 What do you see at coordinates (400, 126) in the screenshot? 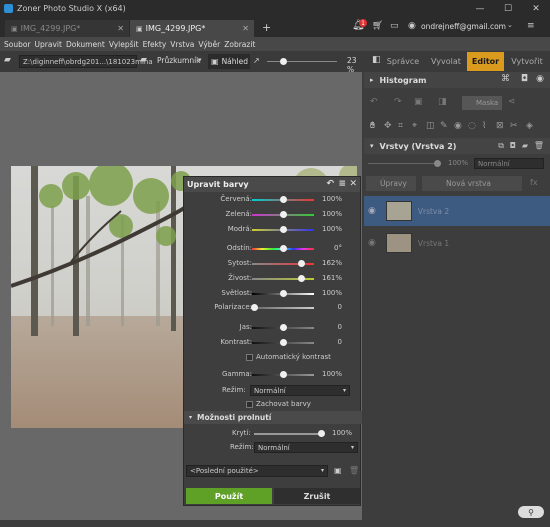
I see `crop-tool-icon: ⌗` at bounding box center [400, 126].